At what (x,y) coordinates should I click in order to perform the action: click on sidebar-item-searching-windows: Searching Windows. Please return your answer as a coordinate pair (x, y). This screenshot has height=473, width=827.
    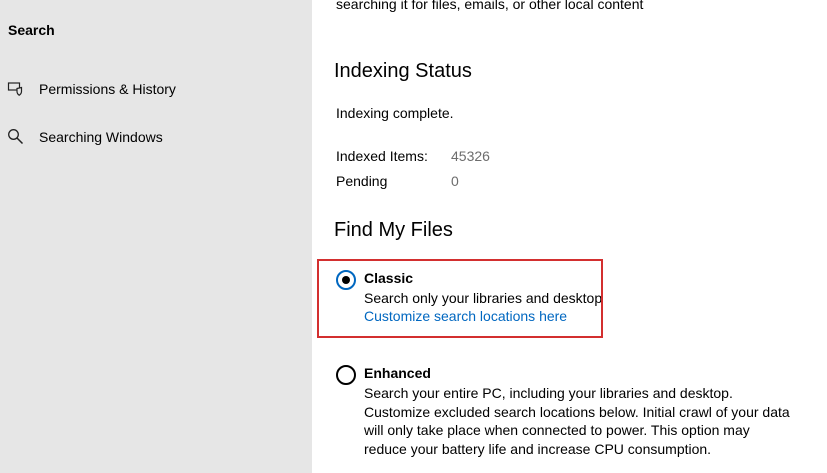
    Looking at the image, I should click on (156, 137).